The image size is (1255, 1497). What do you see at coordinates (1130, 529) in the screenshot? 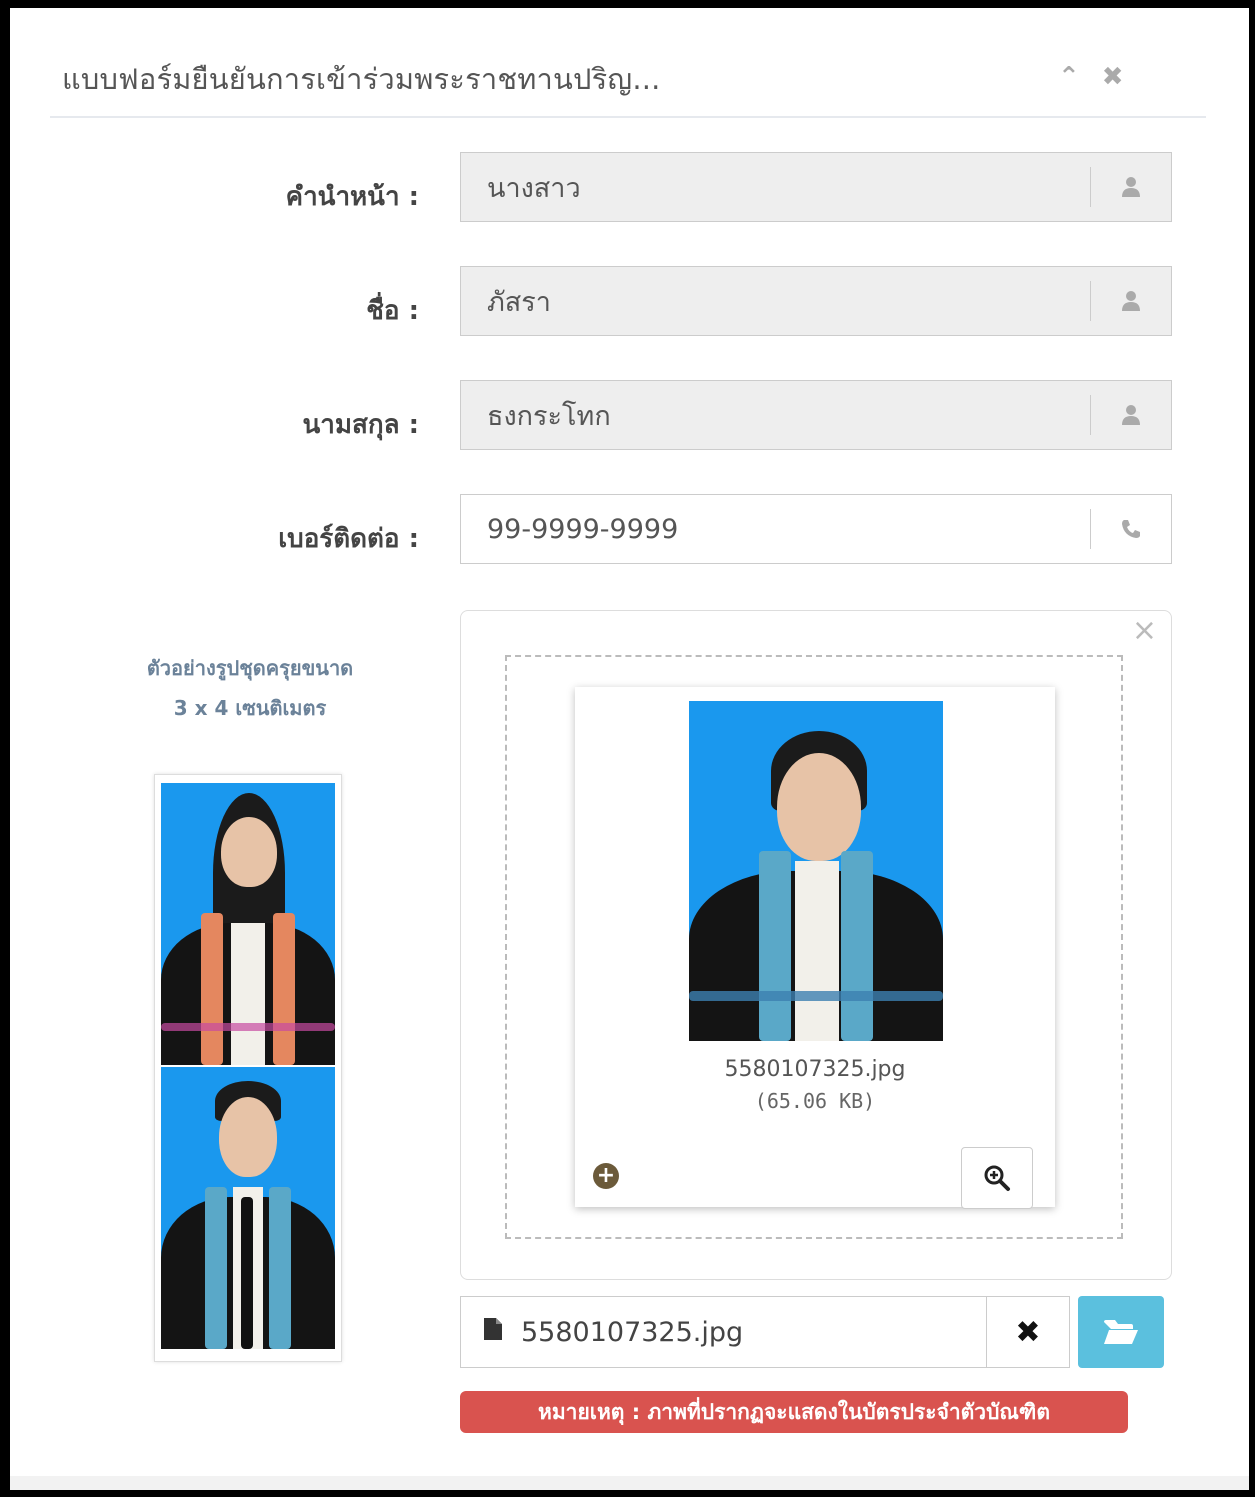
I see `phone-icon` at bounding box center [1130, 529].